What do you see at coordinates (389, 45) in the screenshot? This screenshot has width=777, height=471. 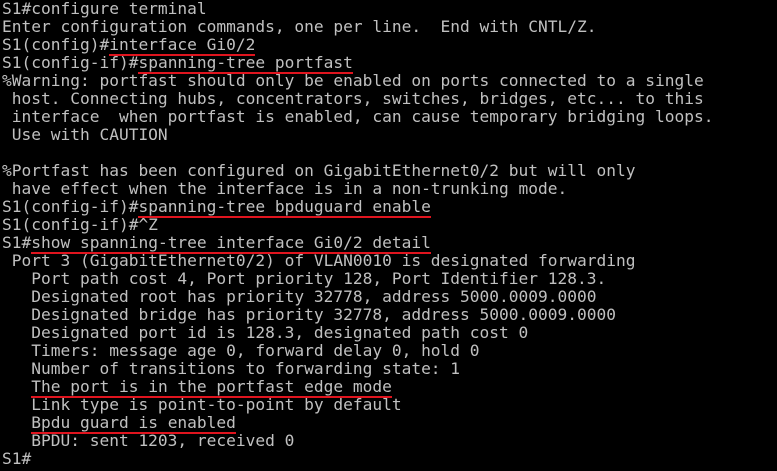 I see `terminal-line: S1(config)#interface Gi0/2` at bounding box center [389, 45].